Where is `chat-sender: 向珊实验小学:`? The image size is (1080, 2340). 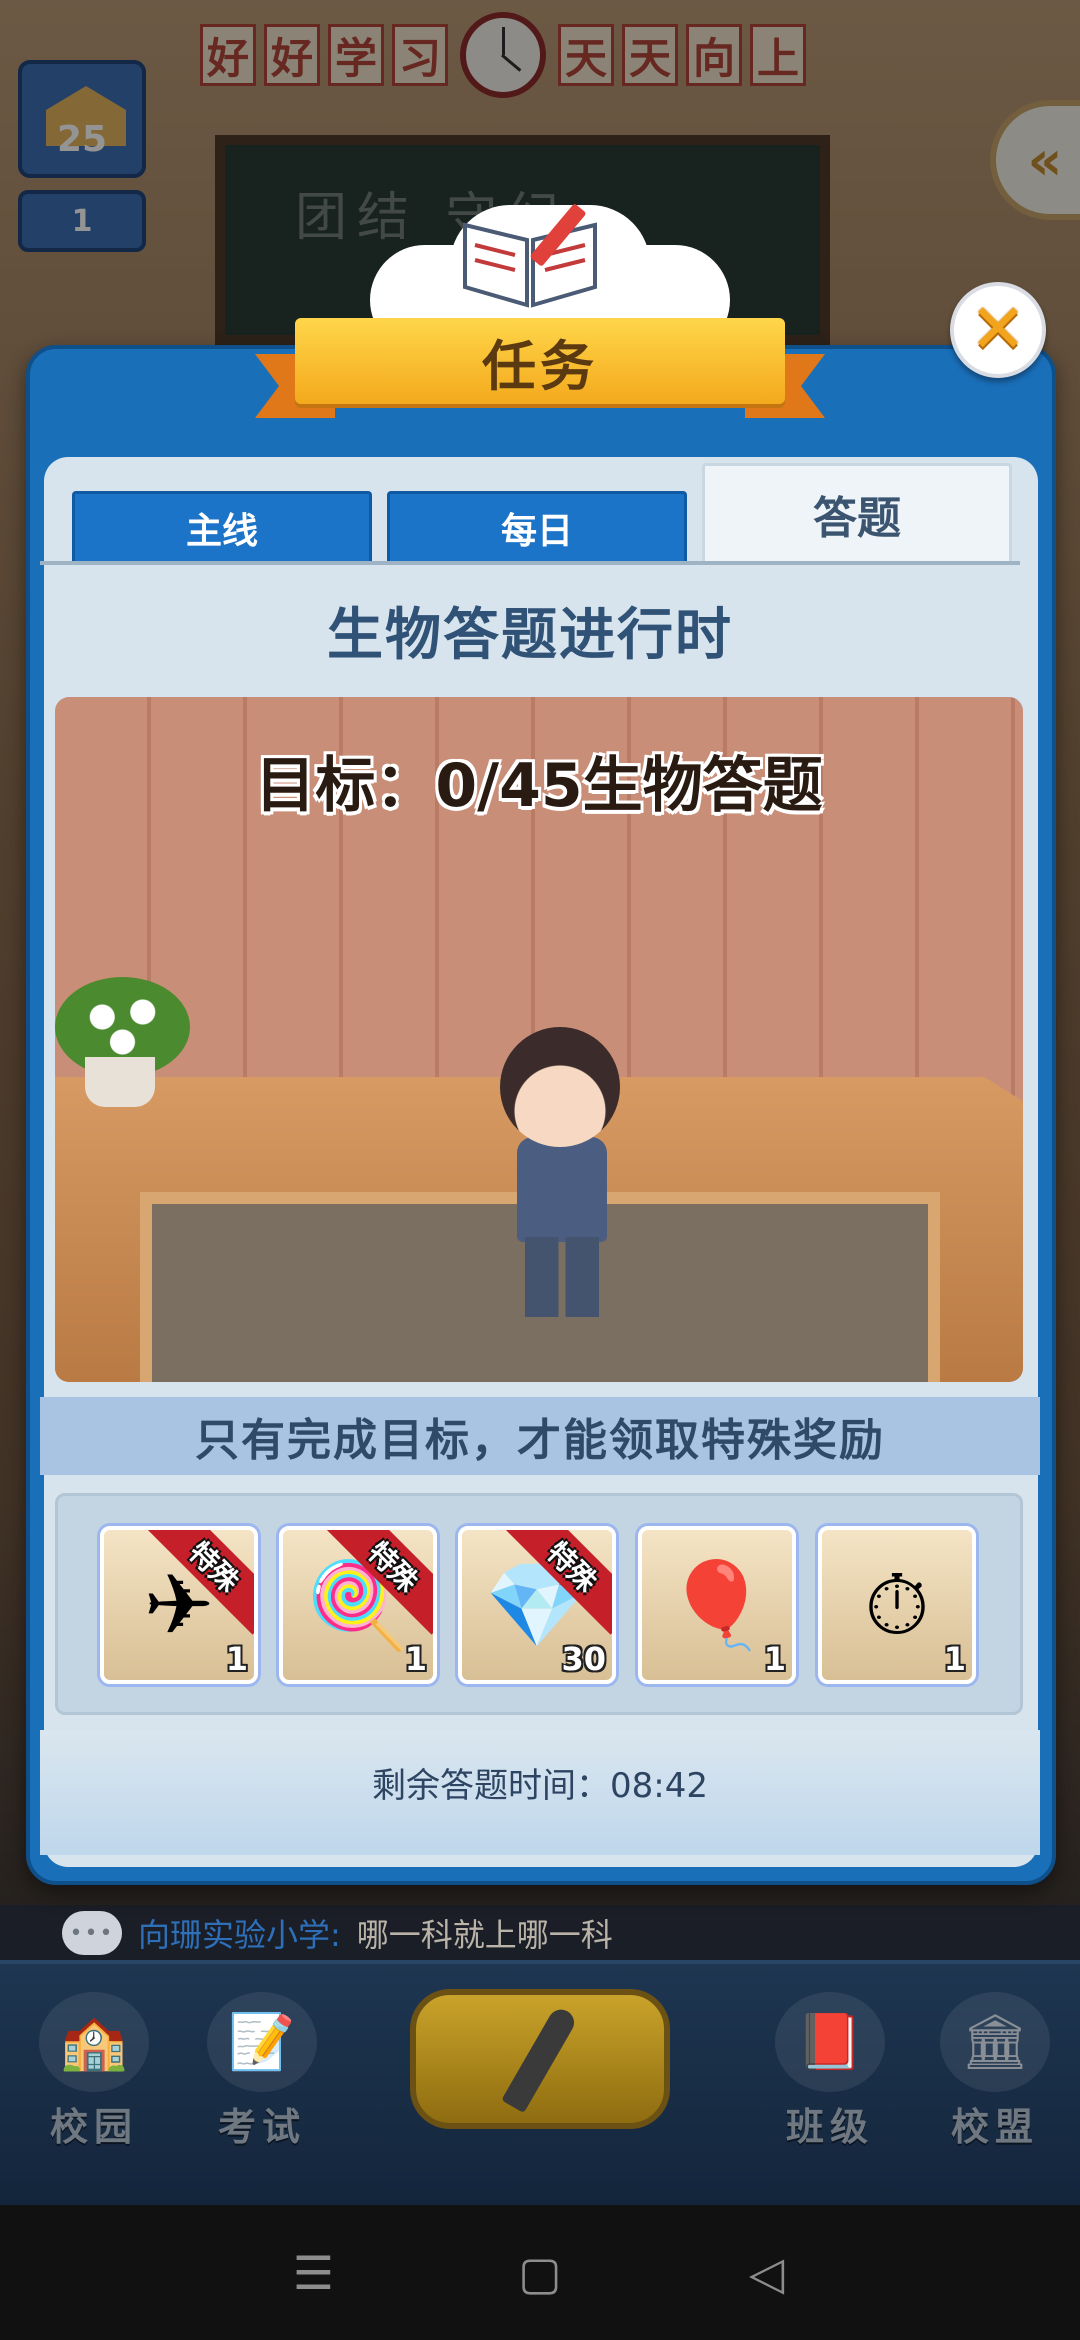 chat-sender: 向珊实验小学: is located at coordinates (239, 1935).